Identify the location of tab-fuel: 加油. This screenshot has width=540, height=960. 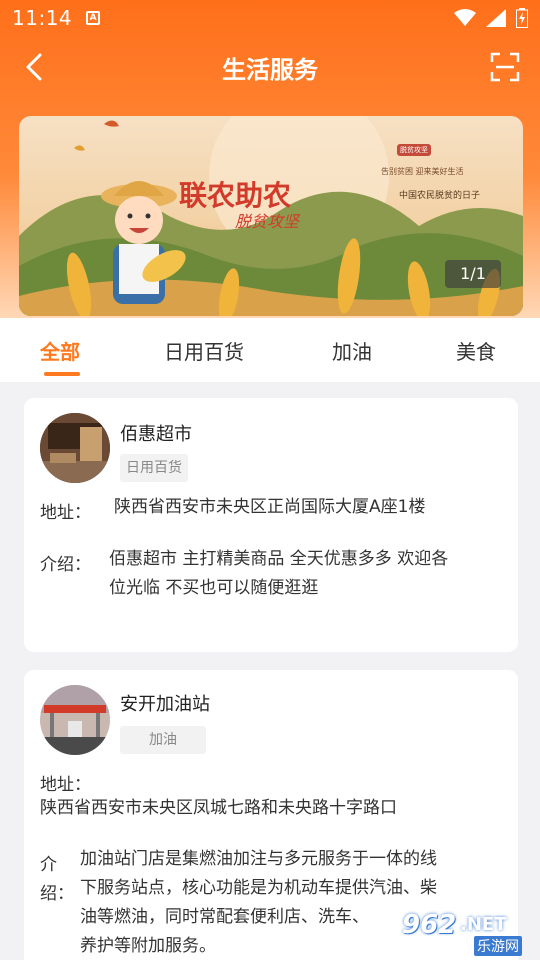
(352, 350).